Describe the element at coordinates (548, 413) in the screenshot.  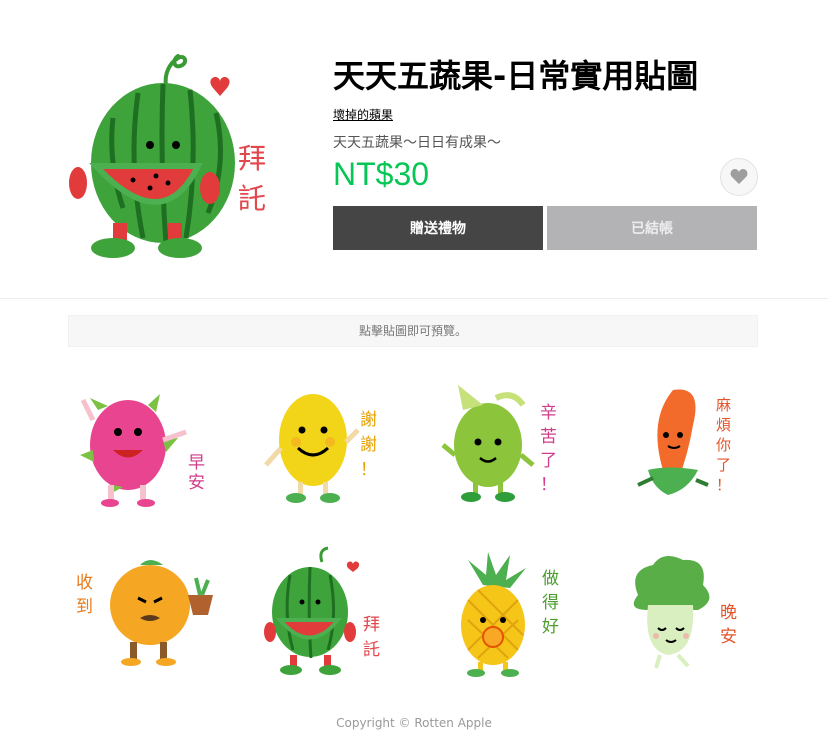
I see `sticker-caption: 辛` at that location.